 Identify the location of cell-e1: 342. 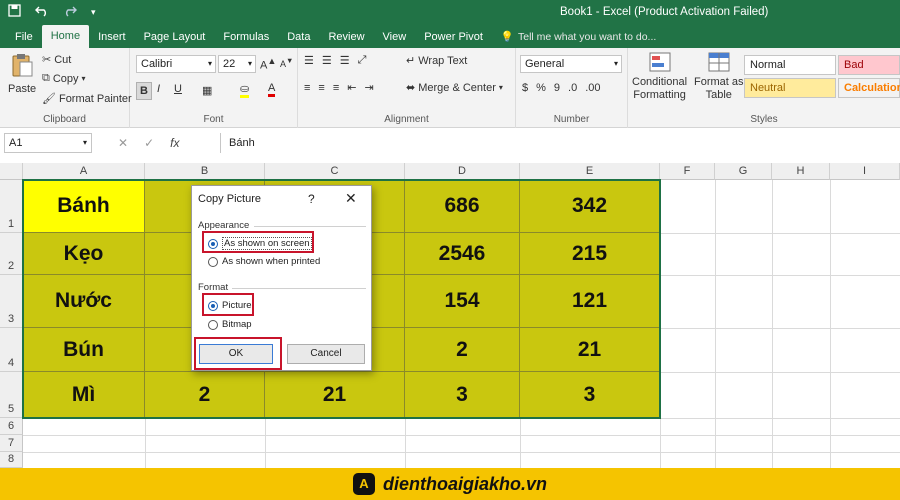
(590, 206).